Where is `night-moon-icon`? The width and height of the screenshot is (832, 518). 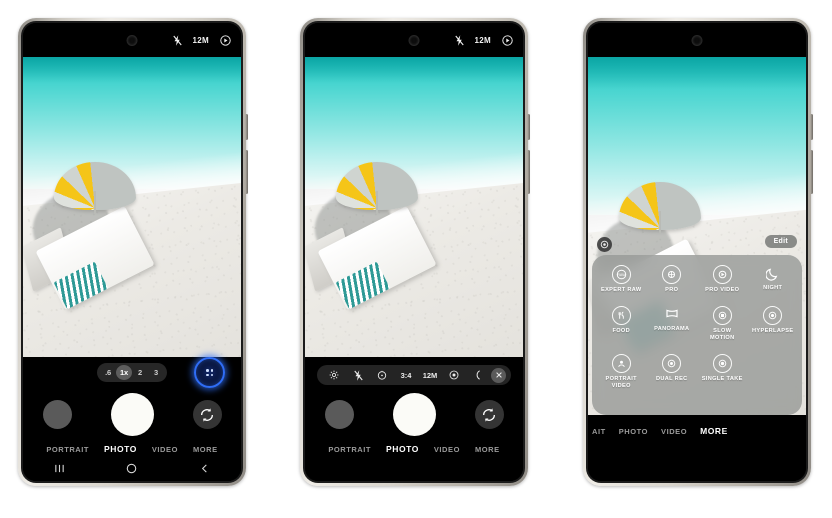 night-moon-icon is located at coordinates (772, 273).